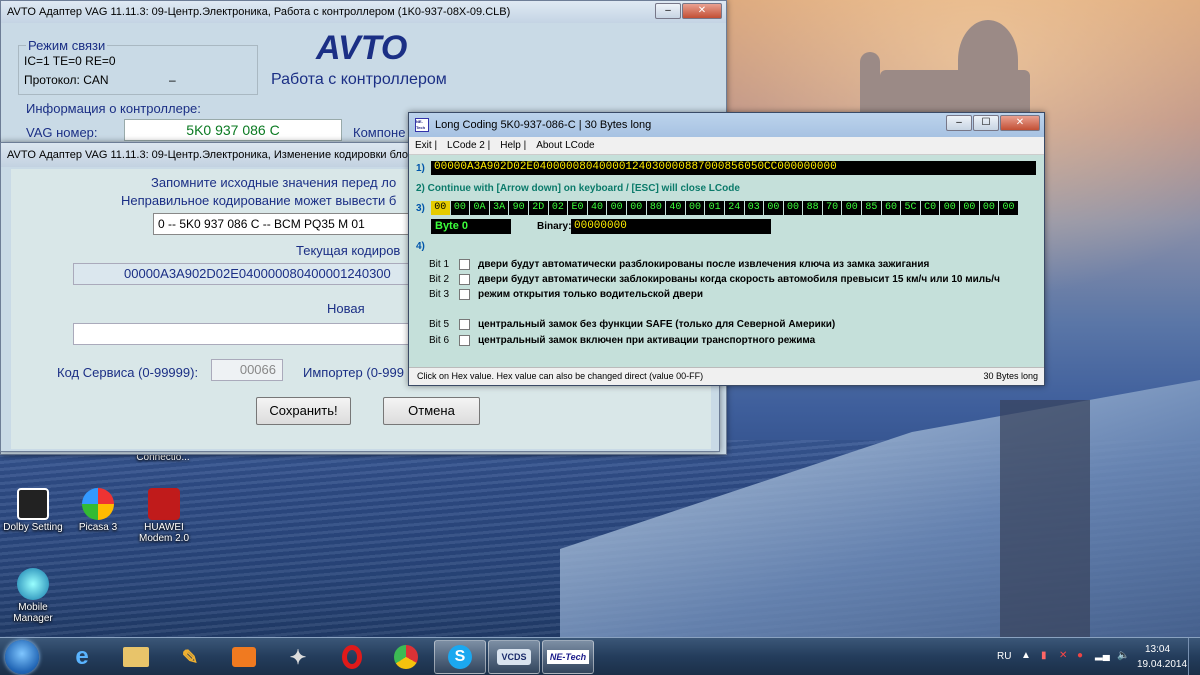  Describe the element at coordinates (1080, 655) in the screenshot. I see `antivirus-icon: ●` at that location.